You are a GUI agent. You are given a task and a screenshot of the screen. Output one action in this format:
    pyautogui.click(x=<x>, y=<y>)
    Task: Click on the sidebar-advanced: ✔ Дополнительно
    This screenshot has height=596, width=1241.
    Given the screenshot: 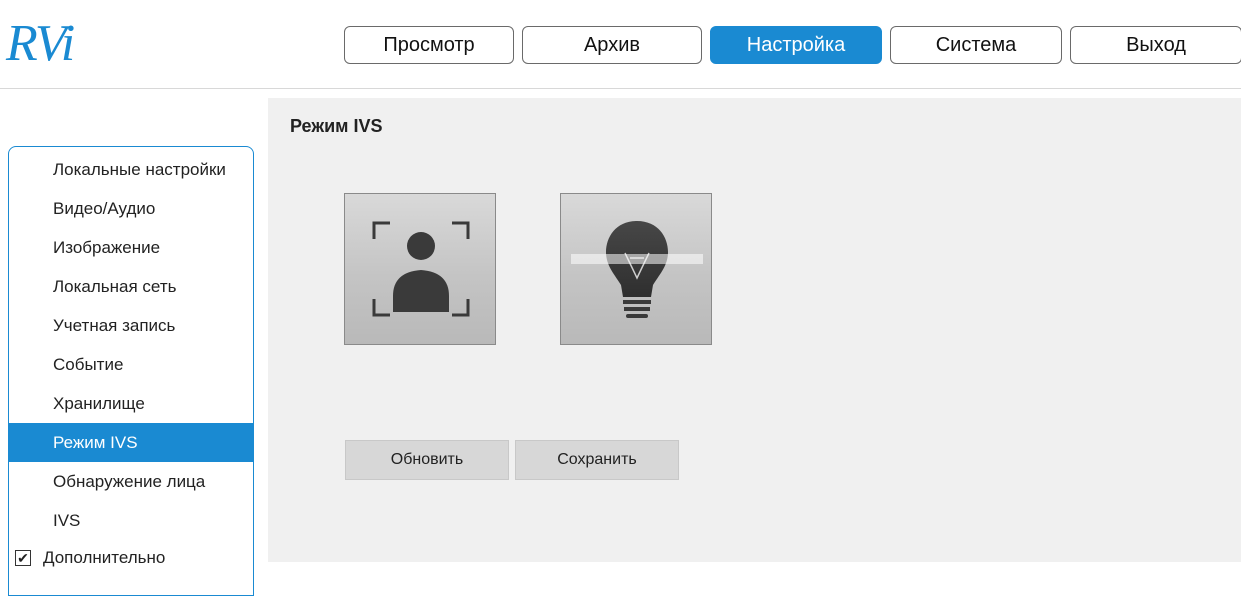 What is the action you would take?
    pyautogui.click(x=131, y=558)
    